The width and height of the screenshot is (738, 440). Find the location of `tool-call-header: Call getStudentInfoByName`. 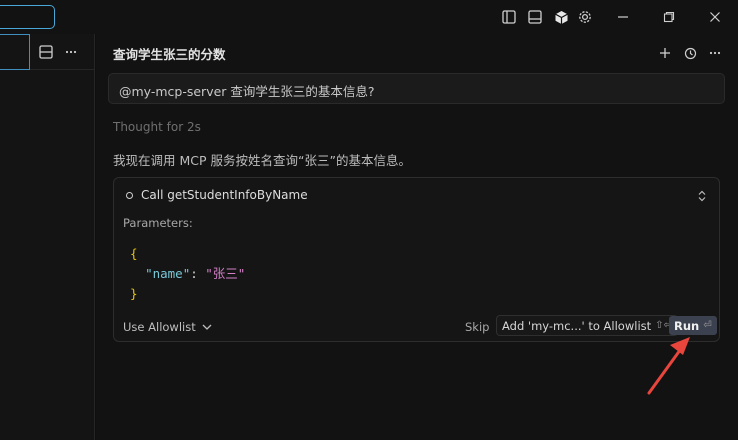

tool-call-header: Call getStudentInfoByName is located at coordinates (217, 195).